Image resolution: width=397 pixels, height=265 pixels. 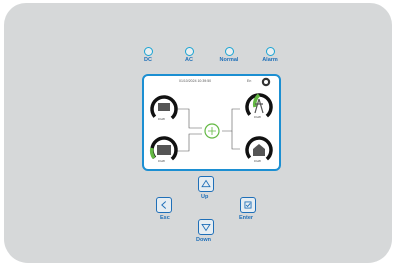 I want to click on alarm-led-icon, so click(x=270, y=51).